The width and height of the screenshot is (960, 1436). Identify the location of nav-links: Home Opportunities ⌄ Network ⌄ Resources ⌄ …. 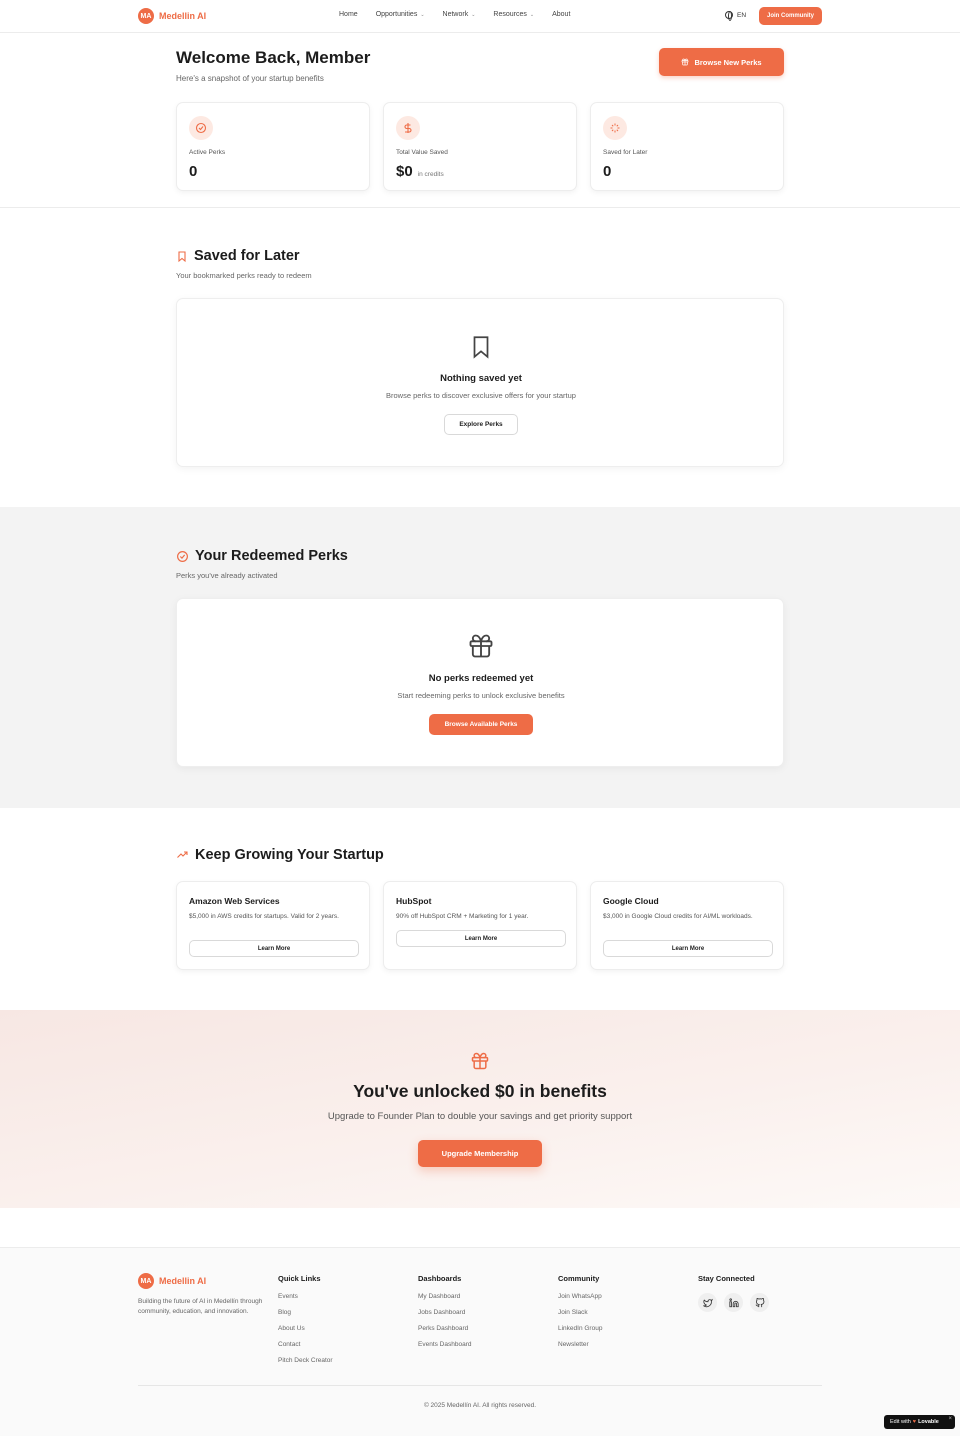
(454, 14).